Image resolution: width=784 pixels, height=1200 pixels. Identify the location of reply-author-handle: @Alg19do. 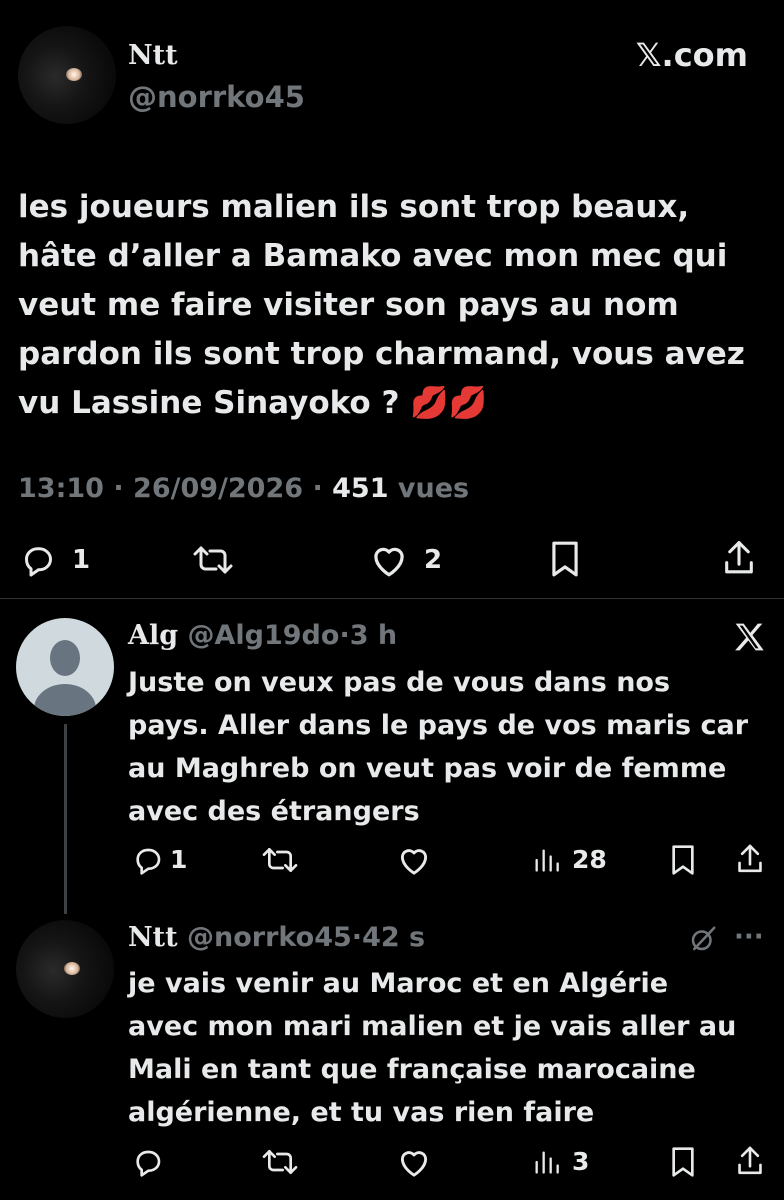
(264, 635).